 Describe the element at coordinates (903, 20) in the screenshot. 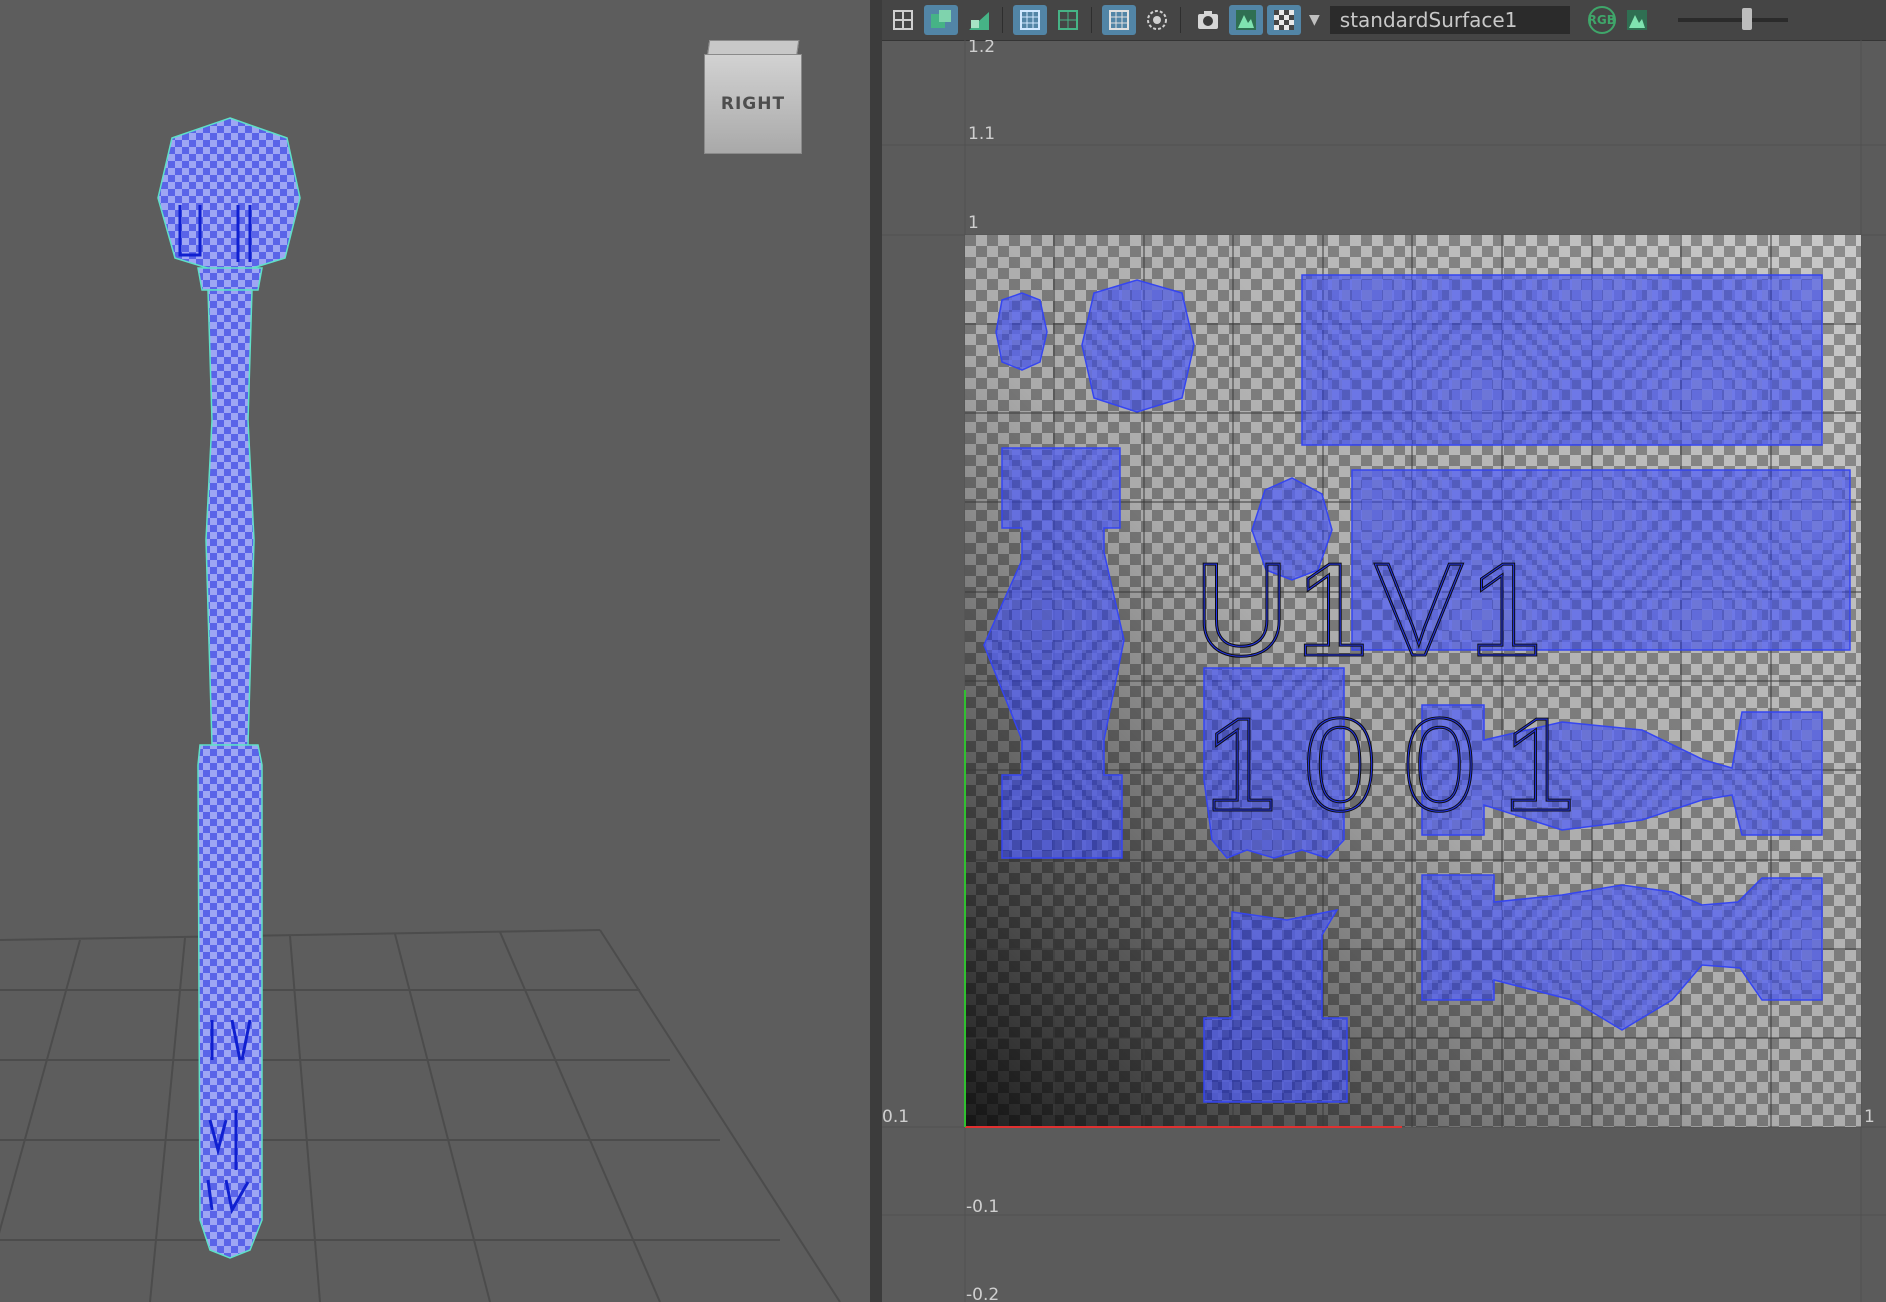

I see `grid-icon` at that location.